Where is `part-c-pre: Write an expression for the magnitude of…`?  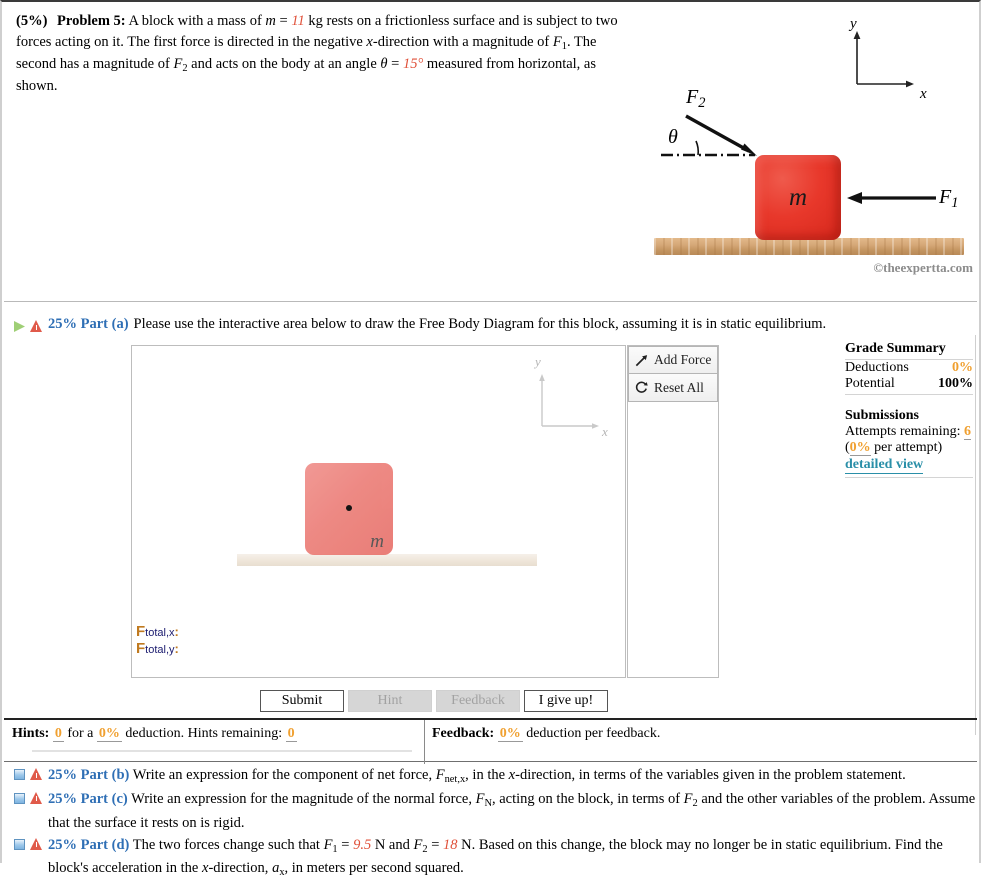 part-c-pre: Write an expression for the magnitude of… is located at coordinates (303, 798).